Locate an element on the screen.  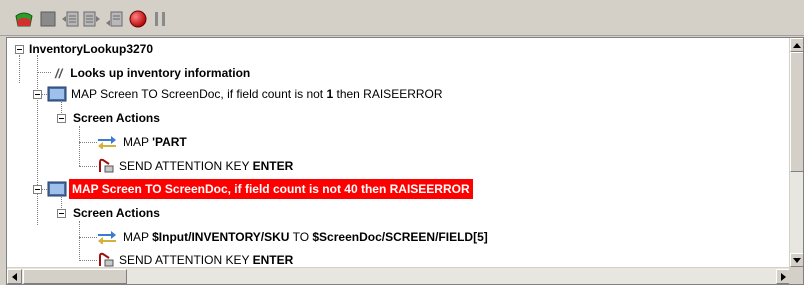
step-out-button is located at coordinates (114, 19).